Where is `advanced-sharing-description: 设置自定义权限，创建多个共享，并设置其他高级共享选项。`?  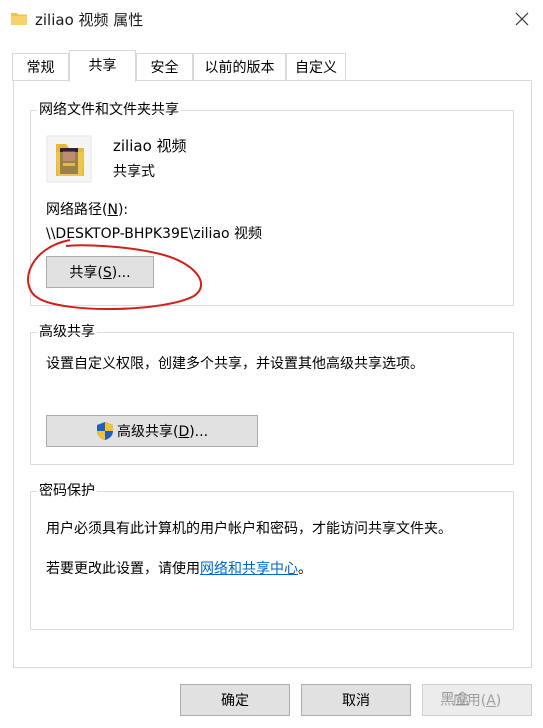 advanced-sharing-description: 设置自定义权限，创建多个共享，并设置其他高级共享选项。 is located at coordinates (235, 364).